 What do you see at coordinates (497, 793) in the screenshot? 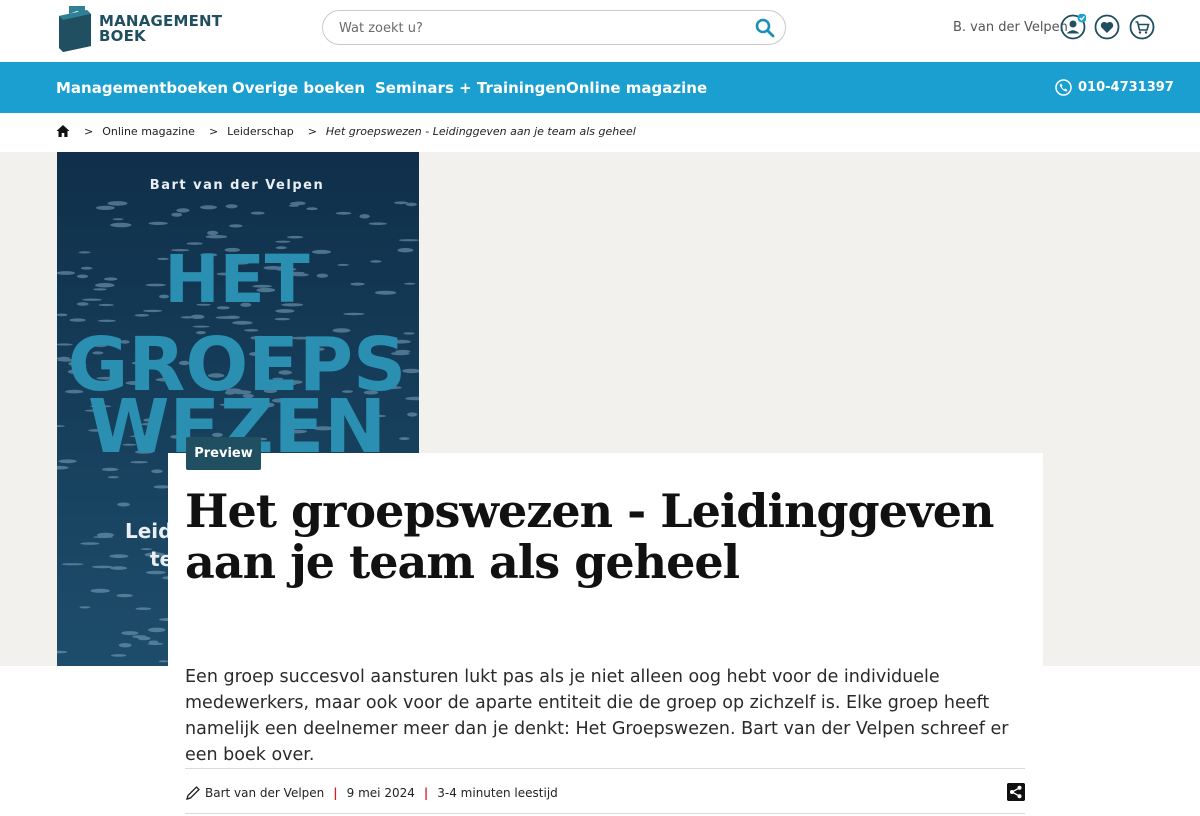
I see `reading-time: 3-4 minuten leestijd` at bounding box center [497, 793].